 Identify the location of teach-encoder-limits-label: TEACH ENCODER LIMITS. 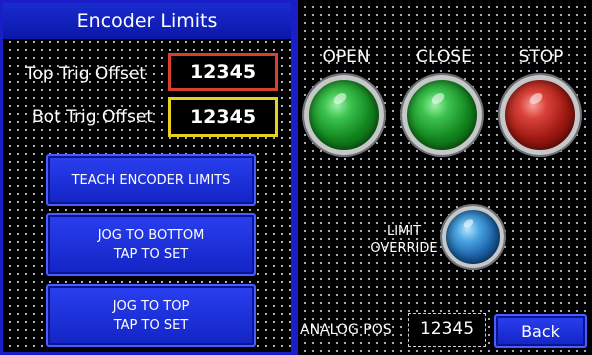
(151, 180).